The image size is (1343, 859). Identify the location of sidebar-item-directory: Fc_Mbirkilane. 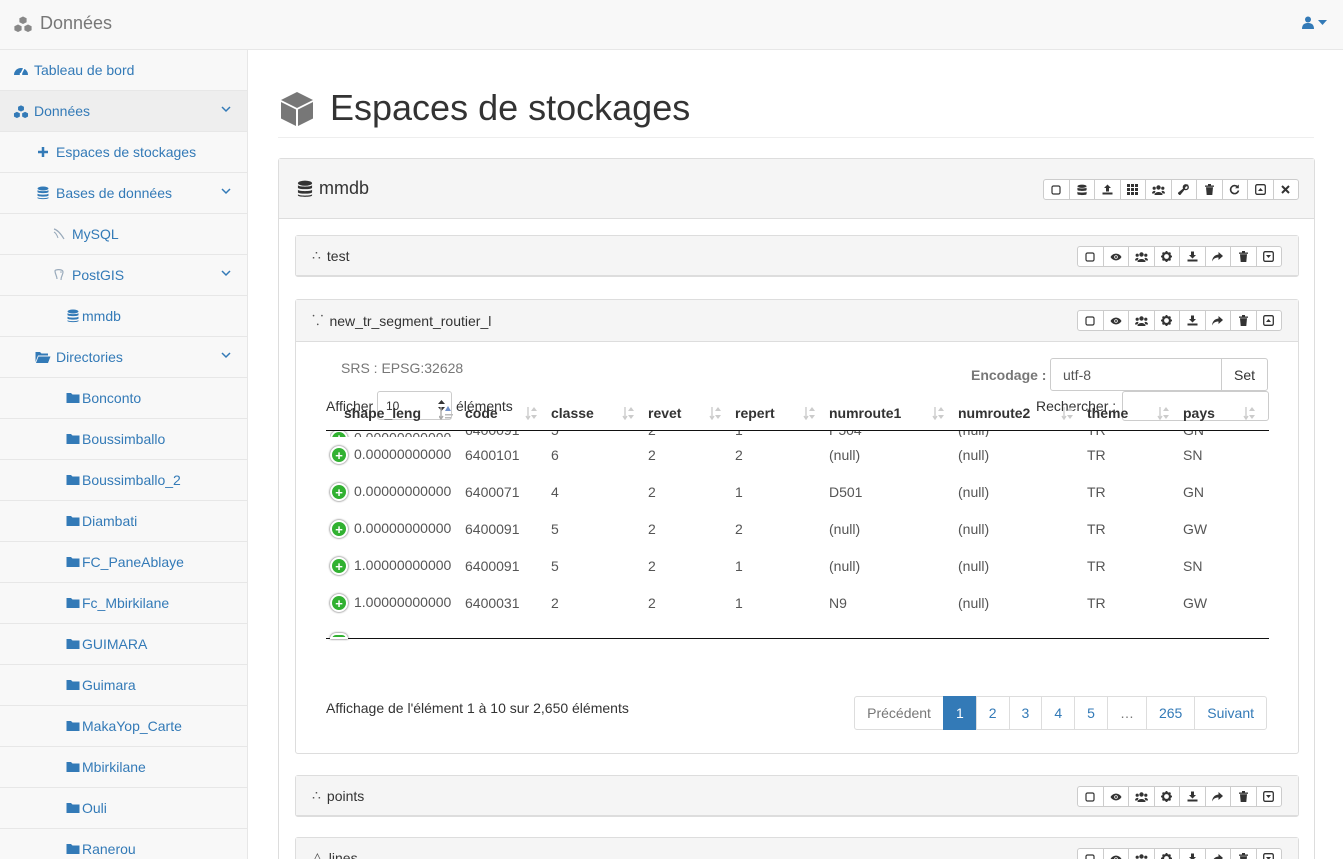
(123, 603).